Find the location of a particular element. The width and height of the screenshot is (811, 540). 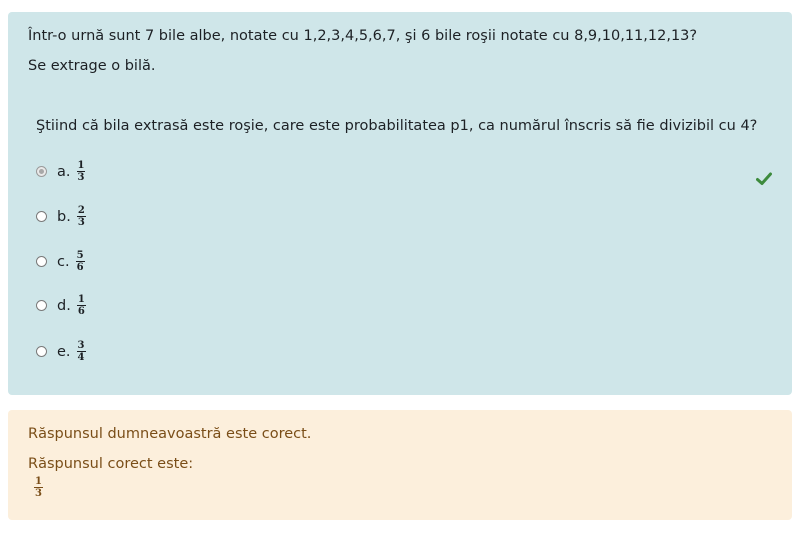

radio-e is located at coordinates (41, 351).